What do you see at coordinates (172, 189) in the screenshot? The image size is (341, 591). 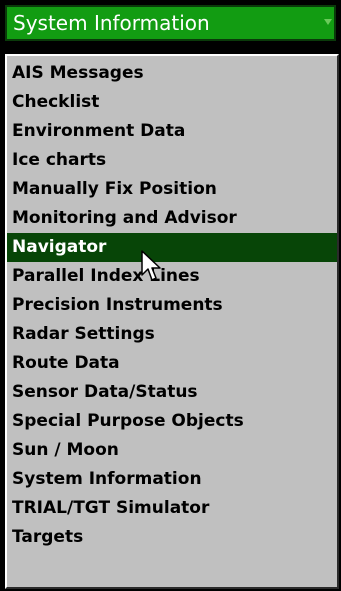 I see `list-item: Manually Fix Position` at bounding box center [172, 189].